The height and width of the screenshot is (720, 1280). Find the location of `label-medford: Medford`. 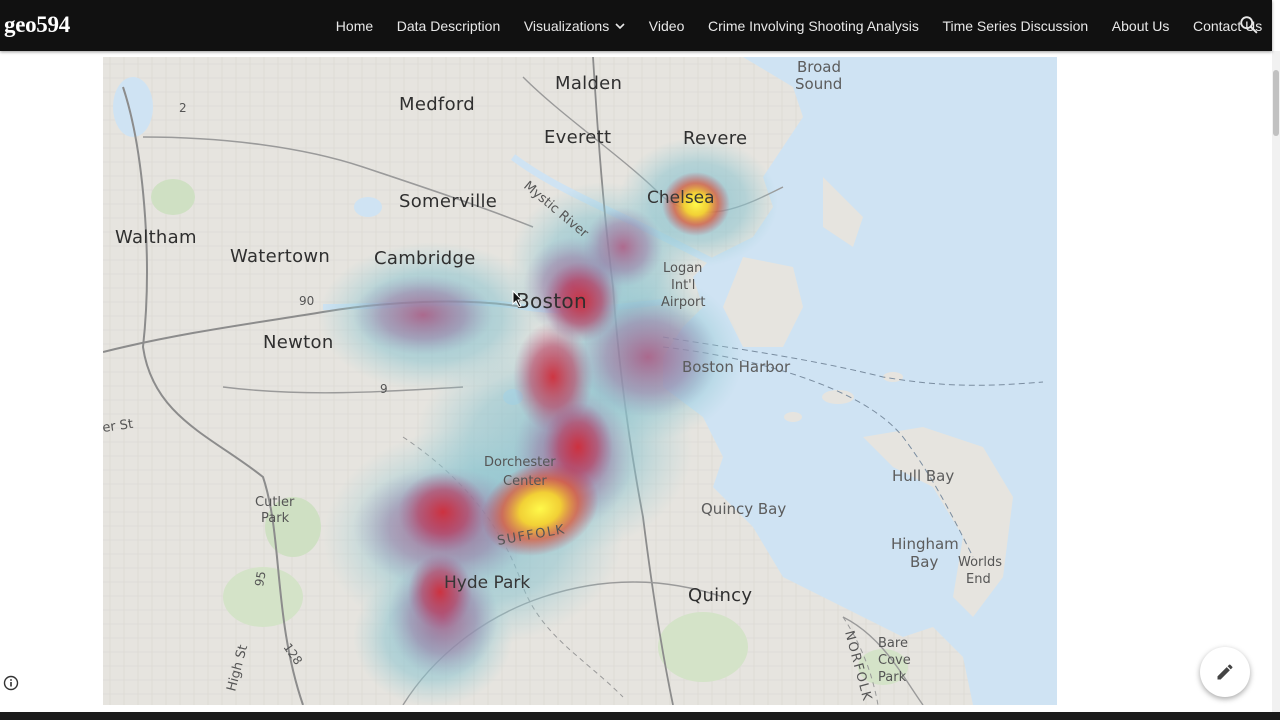

label-medford: Medford is located at coordinates (437, 104).